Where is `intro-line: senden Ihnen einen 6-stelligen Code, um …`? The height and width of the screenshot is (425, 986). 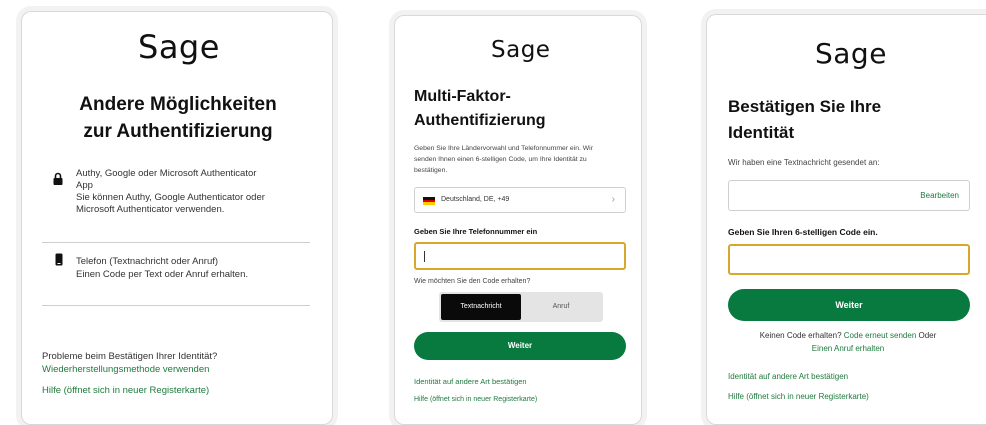 intro-line: senden Ihnen einen 6-stelligen Code, um … is located at coordinates (500, 159).